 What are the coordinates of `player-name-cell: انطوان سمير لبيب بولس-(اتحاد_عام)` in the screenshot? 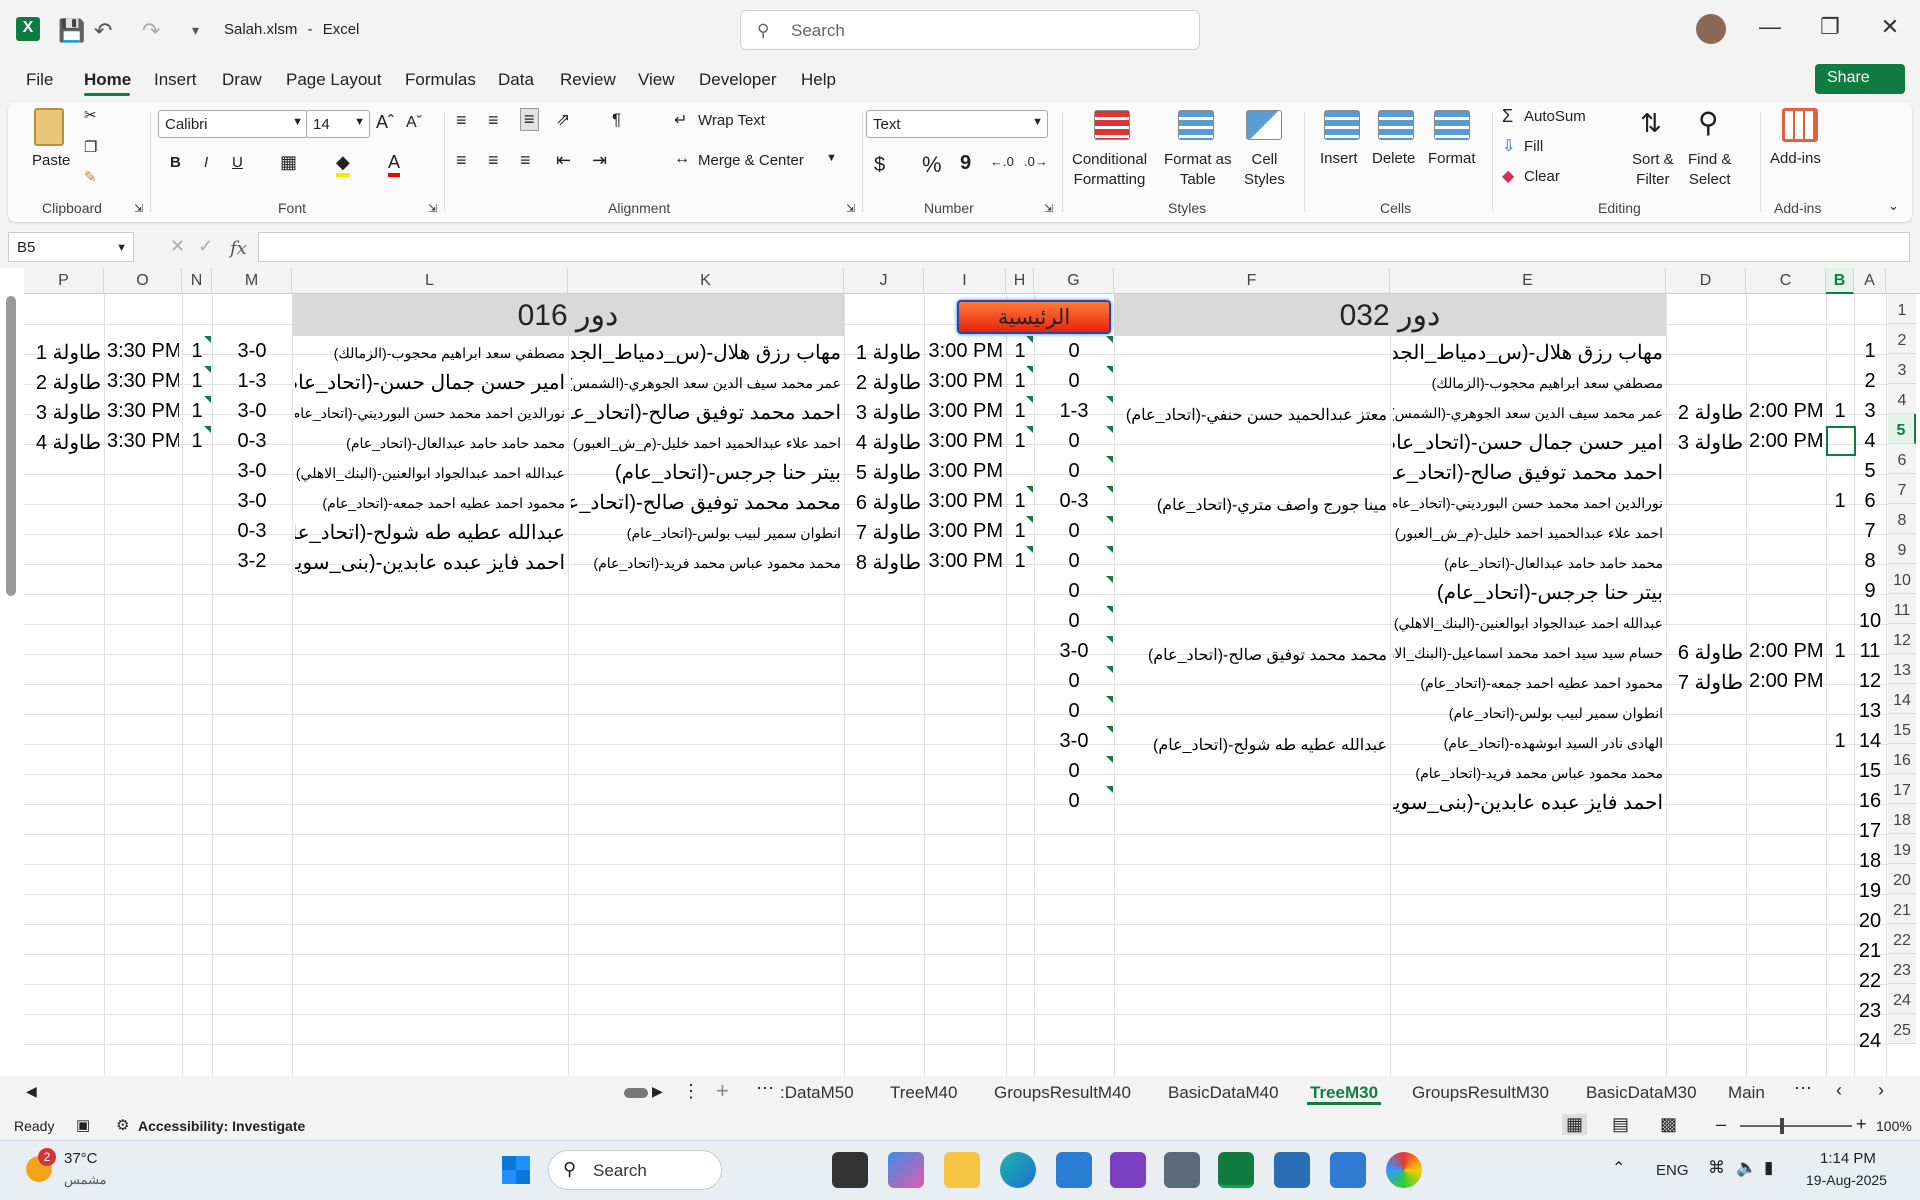 It's located at (706, 531).